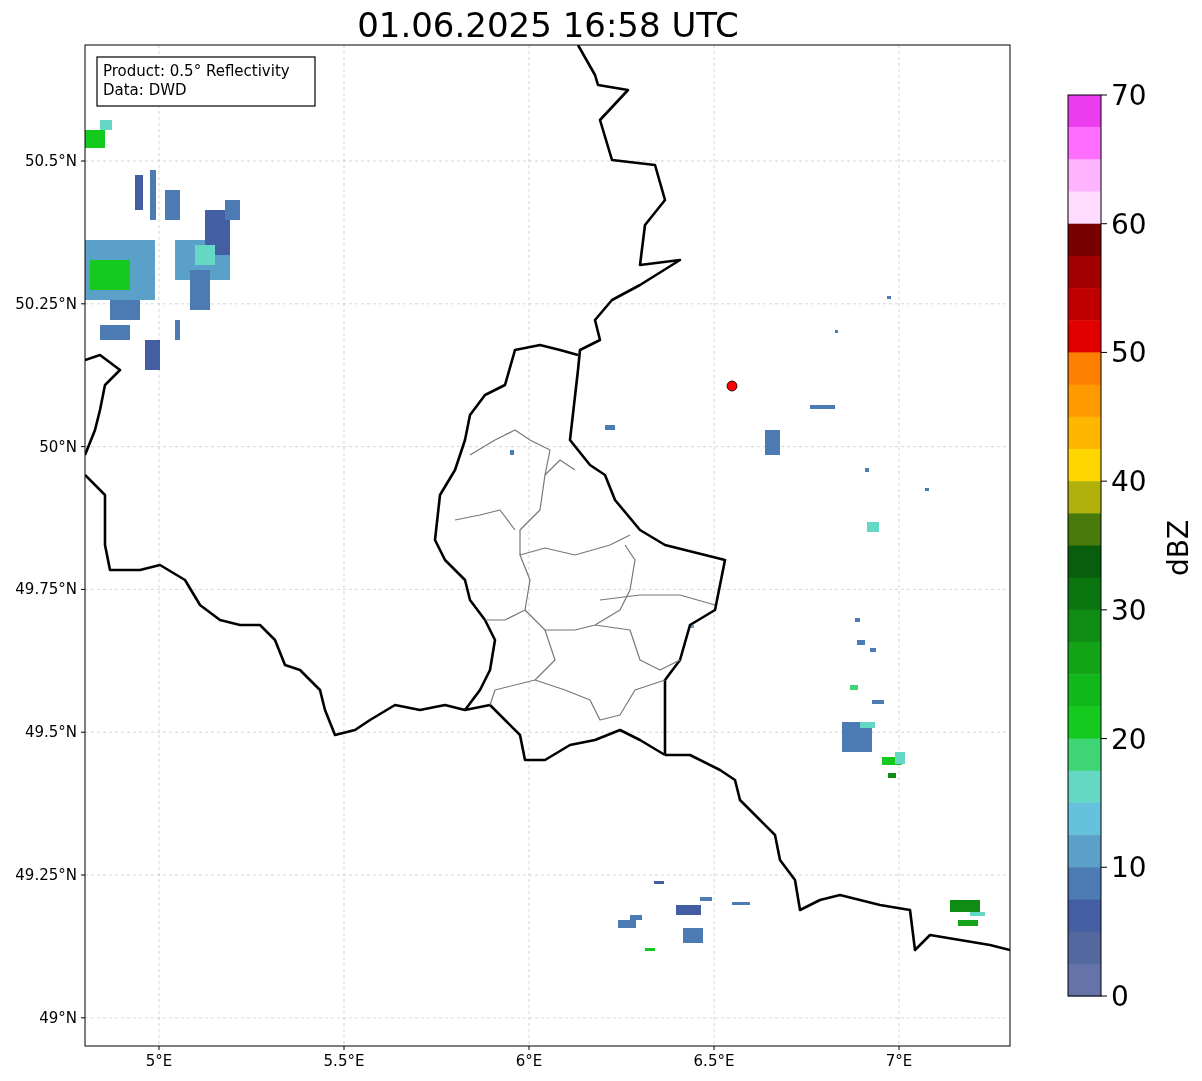 This screenshot has height=1081, width=1202. I want to click on axis-tick-label: 50°N, so click(58, 446).